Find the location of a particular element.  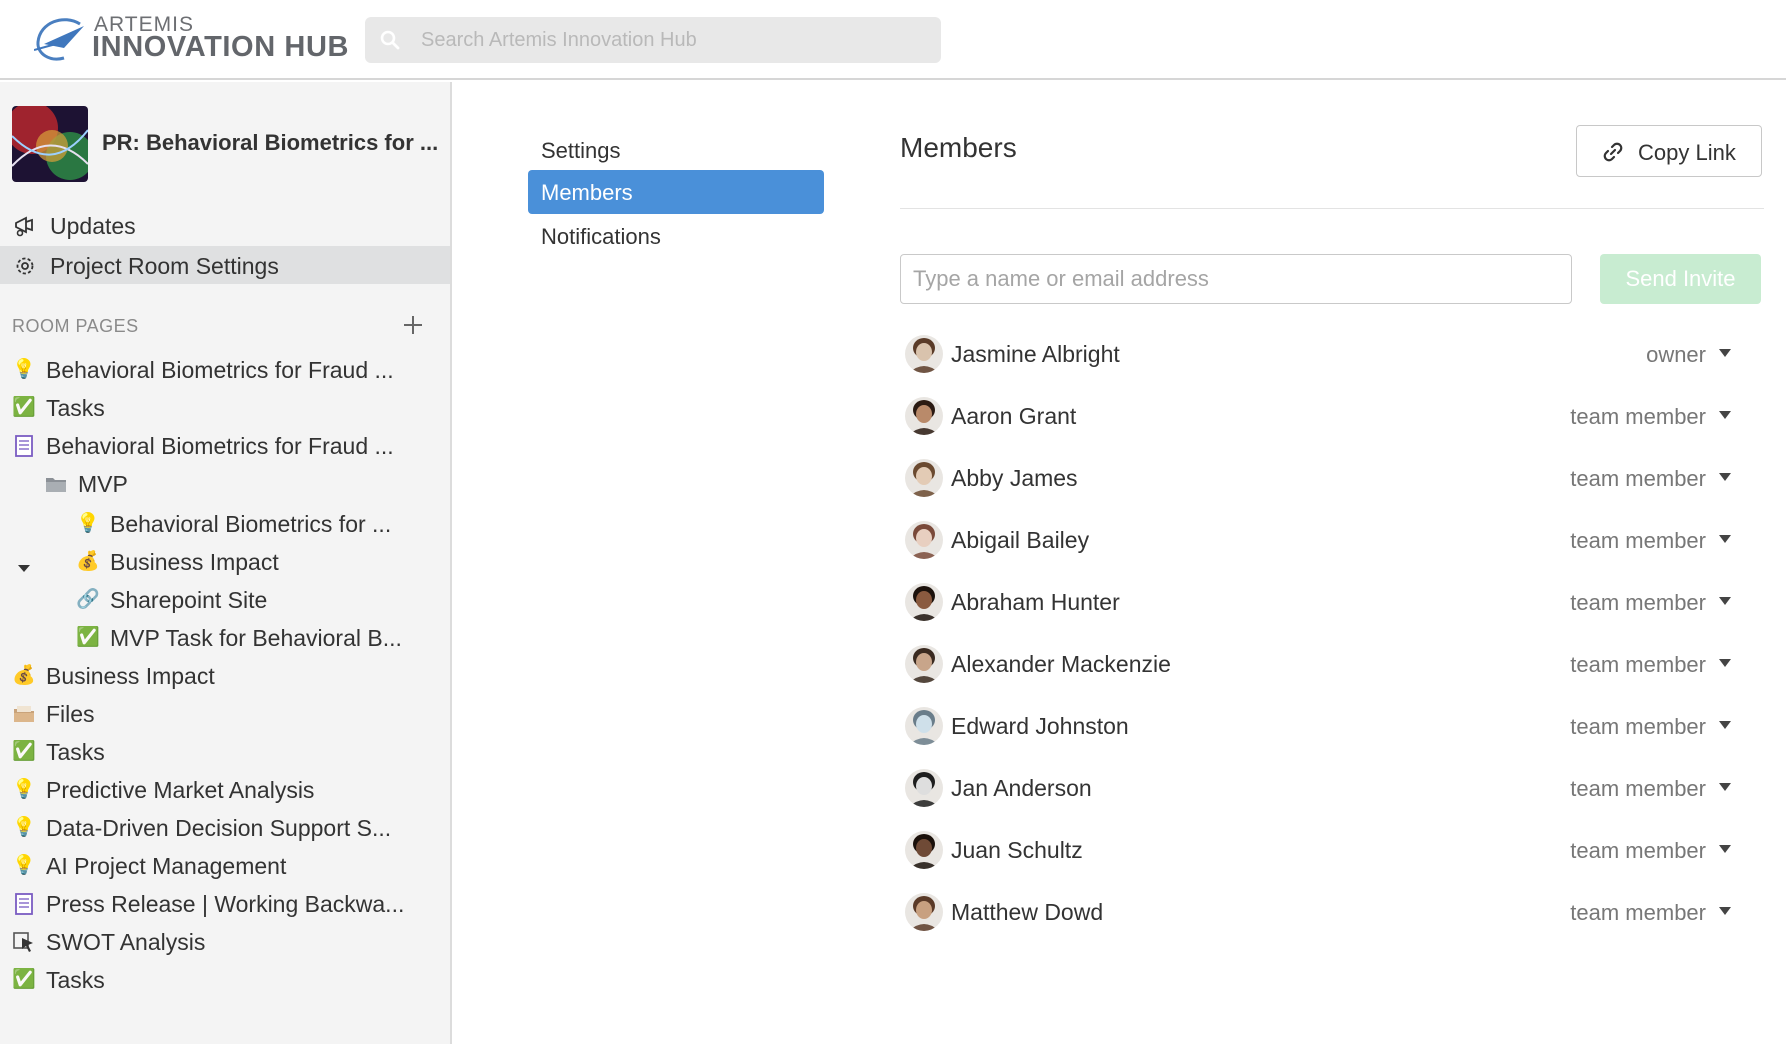

link-icon is located at coordinates (1613, 152).